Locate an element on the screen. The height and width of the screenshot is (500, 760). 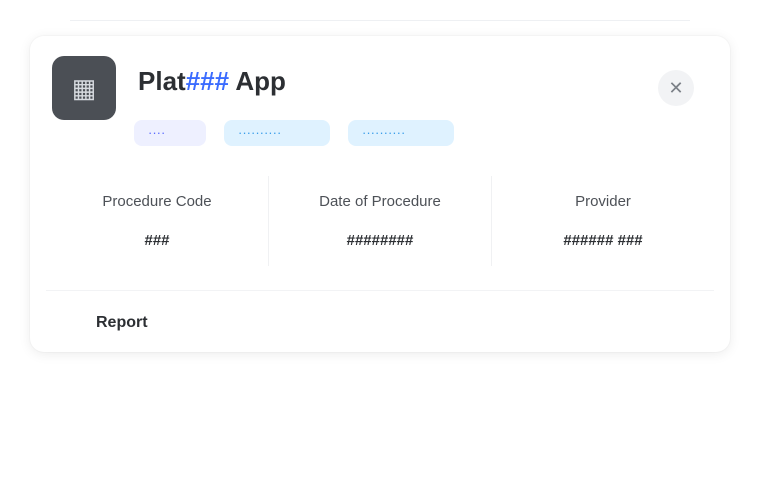
info-cell-date-of-procedure: Date of Procedure ######## is located at coordinates (379, 221).